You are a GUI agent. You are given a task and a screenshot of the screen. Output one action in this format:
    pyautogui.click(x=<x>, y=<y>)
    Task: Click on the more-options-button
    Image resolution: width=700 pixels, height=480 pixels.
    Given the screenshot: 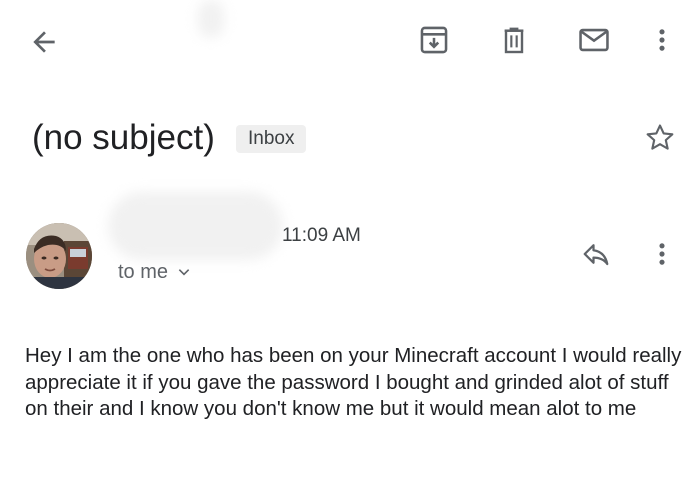 What is the action you would take?
    pyautogui.click(x=662, y=40)
    